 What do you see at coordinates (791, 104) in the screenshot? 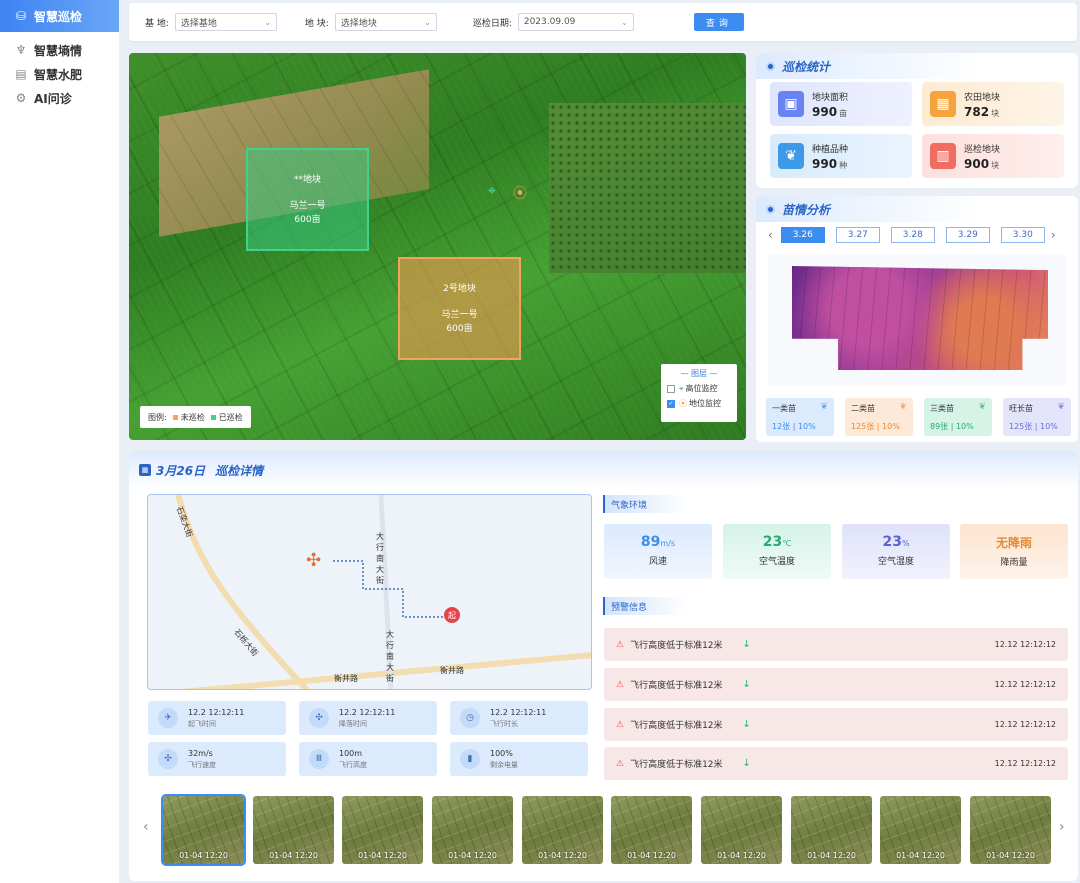
I see `area-icon: ▣` at bounding box center [791, 104].